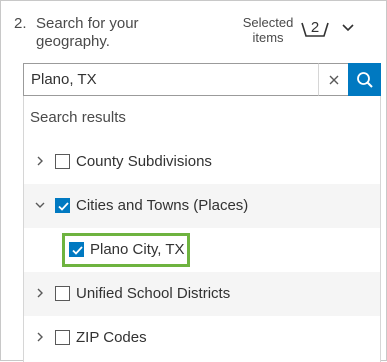  I want to click on selected-count: 2, so click(315, 27).